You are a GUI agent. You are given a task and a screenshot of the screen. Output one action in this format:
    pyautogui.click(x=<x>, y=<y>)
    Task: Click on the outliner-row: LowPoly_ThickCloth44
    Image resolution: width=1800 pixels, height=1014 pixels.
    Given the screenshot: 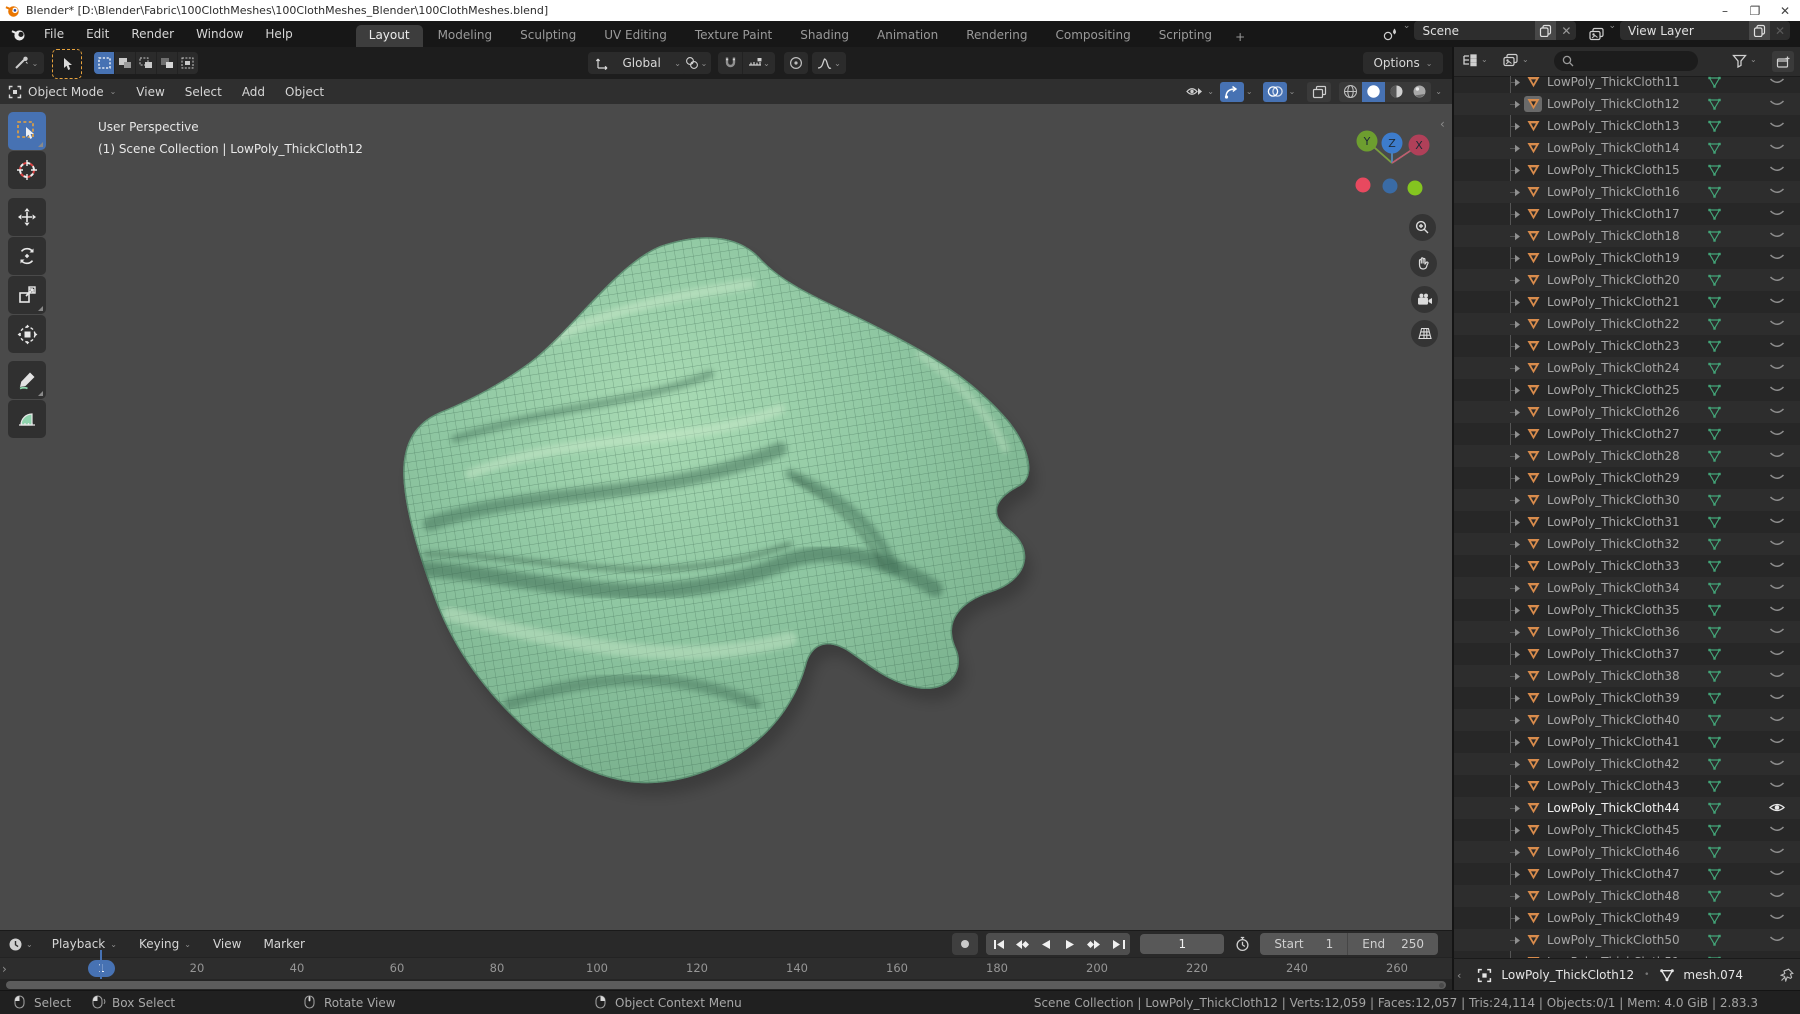 What is the action you would take?
    pyautogui.click(x=1627, y=808)
    